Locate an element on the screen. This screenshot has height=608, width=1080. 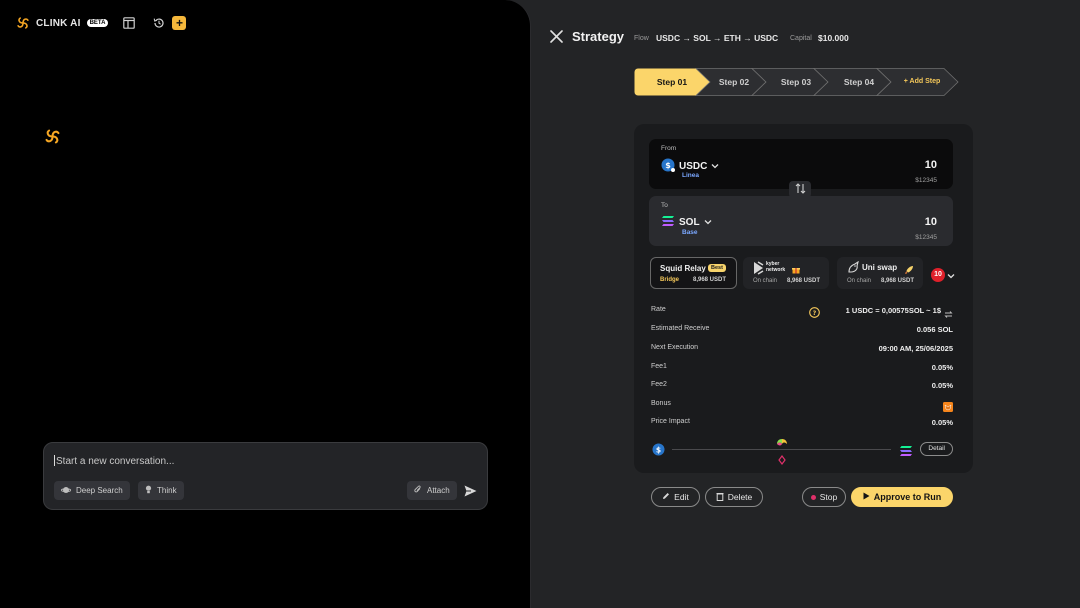
usdc-icon: $ is located at coordinates (668, 166).